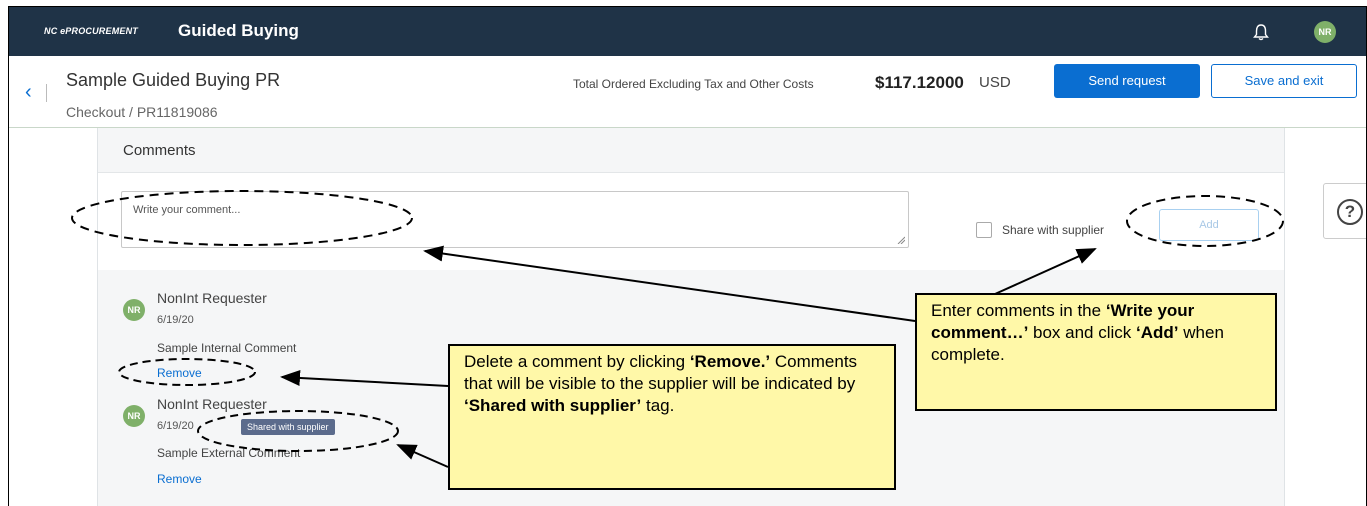 The width and height of the screenshot is (1367, 506). I want to click on chevron-left-icon: ‹, so click(28, 92).